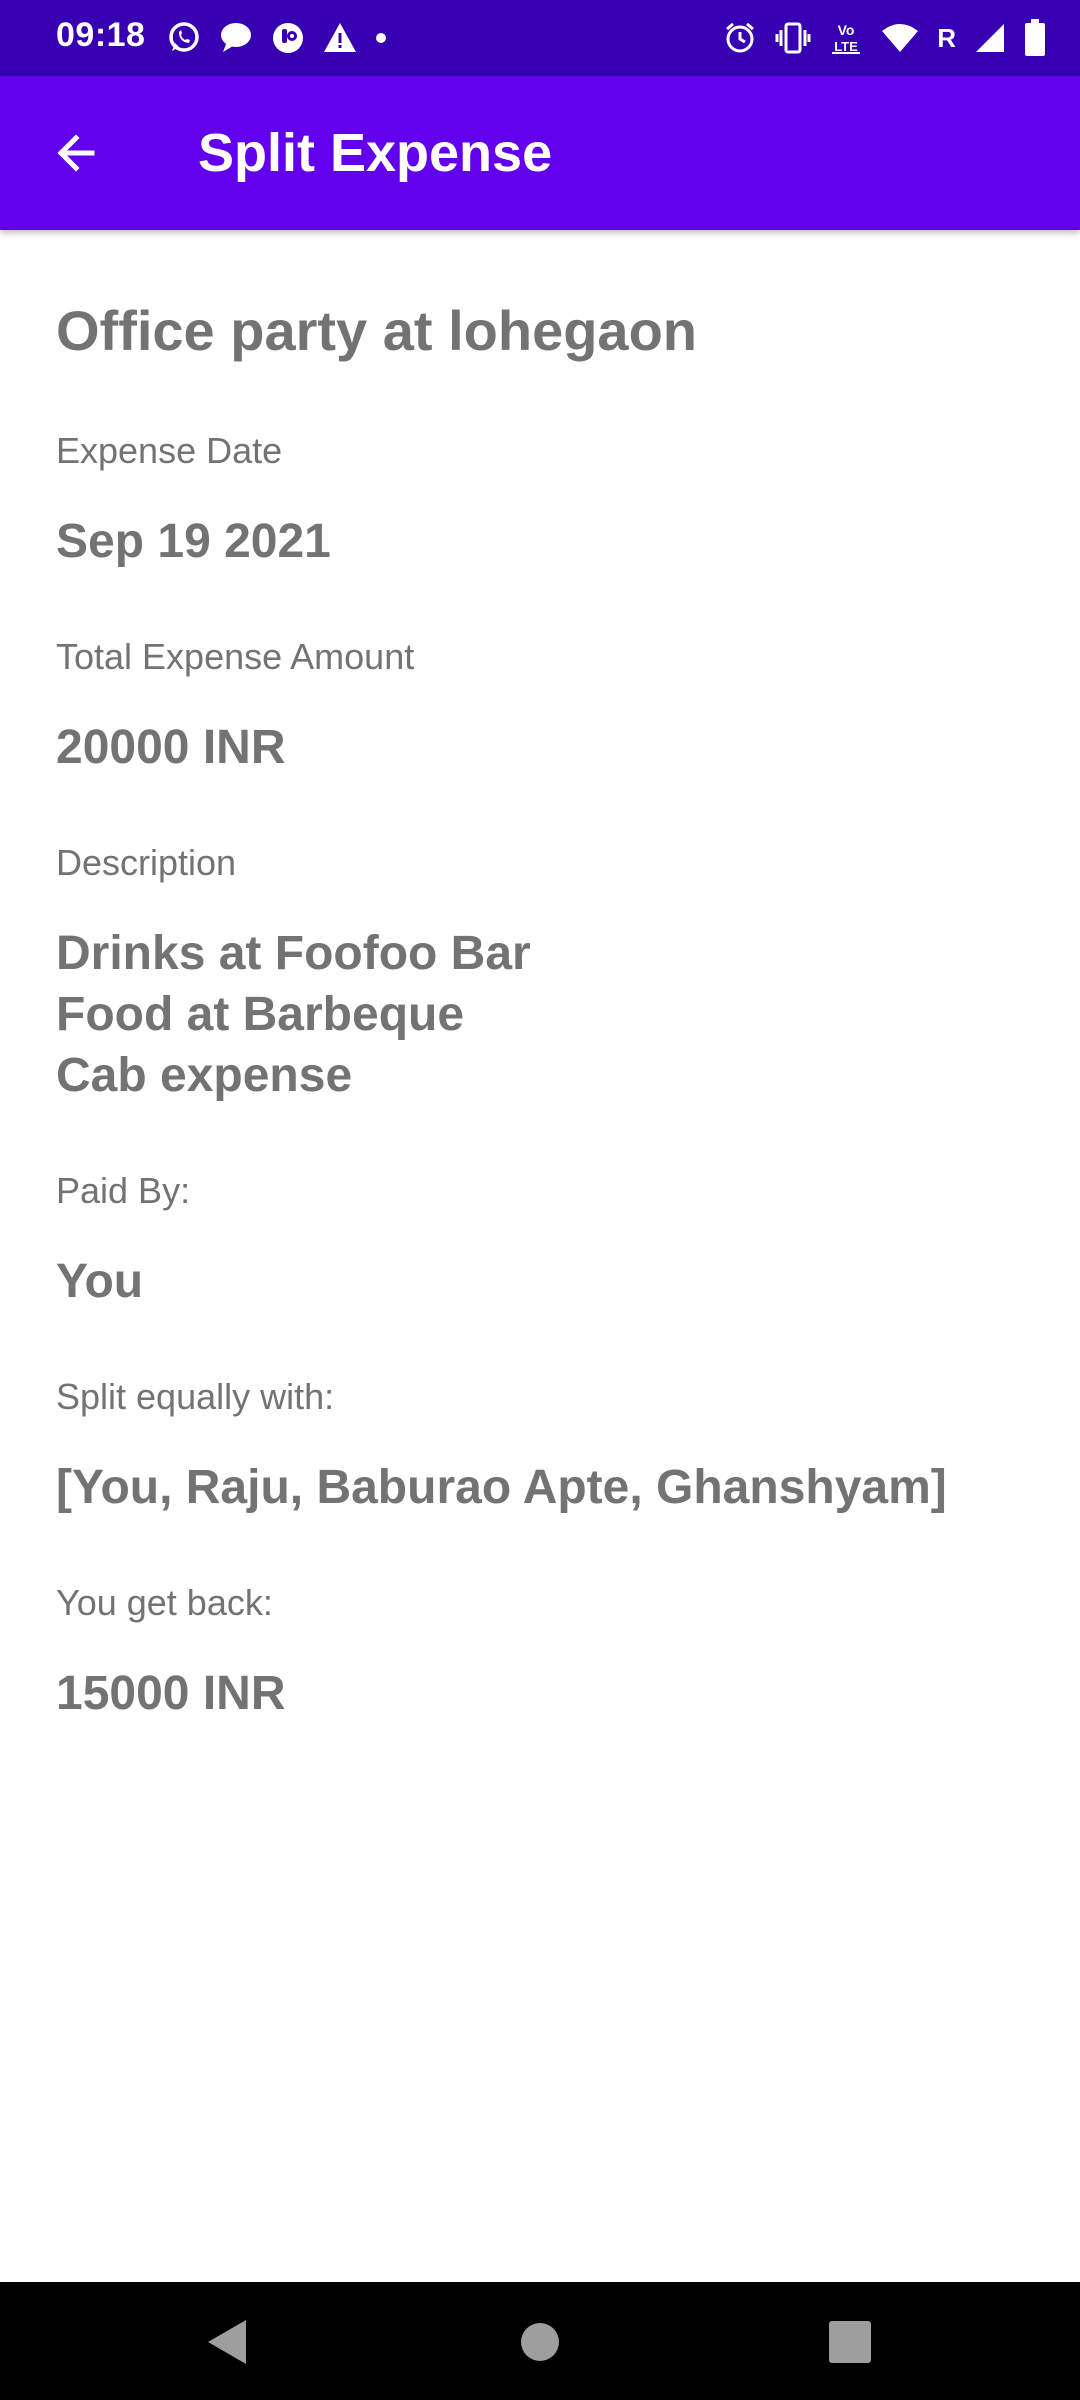 This screenshot has height=2400, width=1080. What do you see at coordinates (340, 38) in the screenshot?
I see `warning-icon` at bounding box center [340, 38].